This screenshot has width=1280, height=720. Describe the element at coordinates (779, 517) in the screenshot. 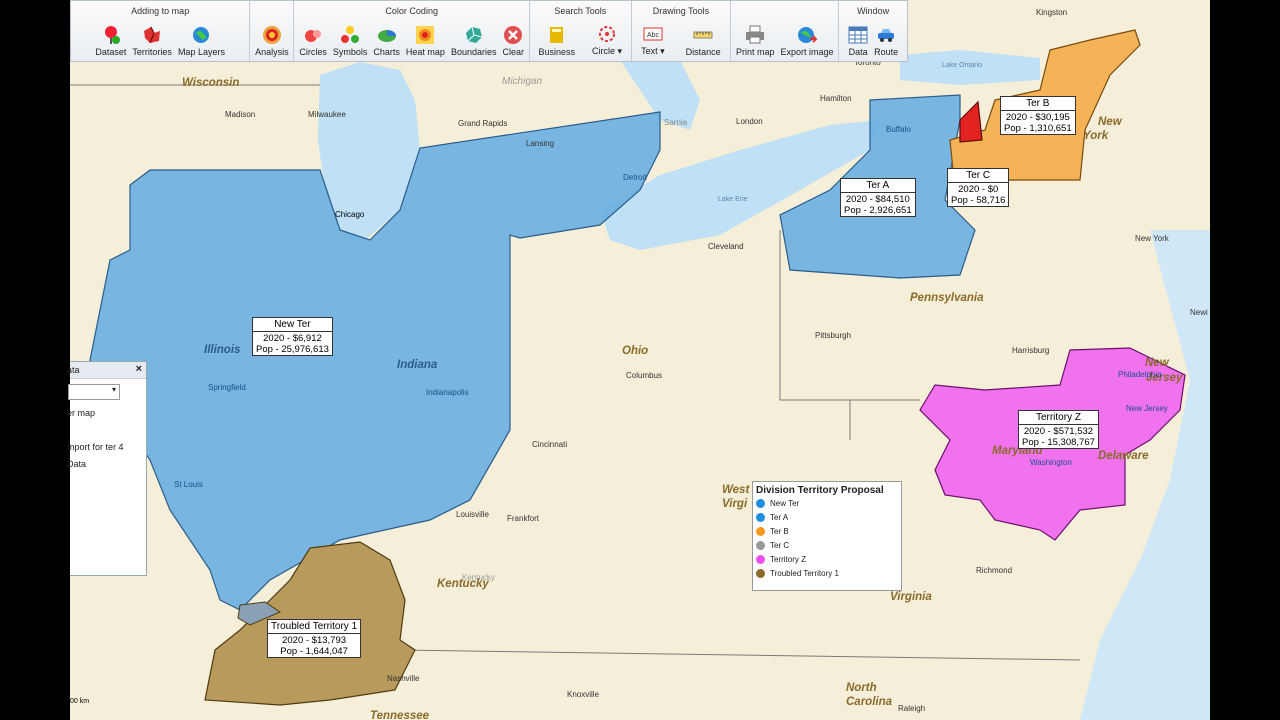

I see `legend-item-label: Ter A` at that location.